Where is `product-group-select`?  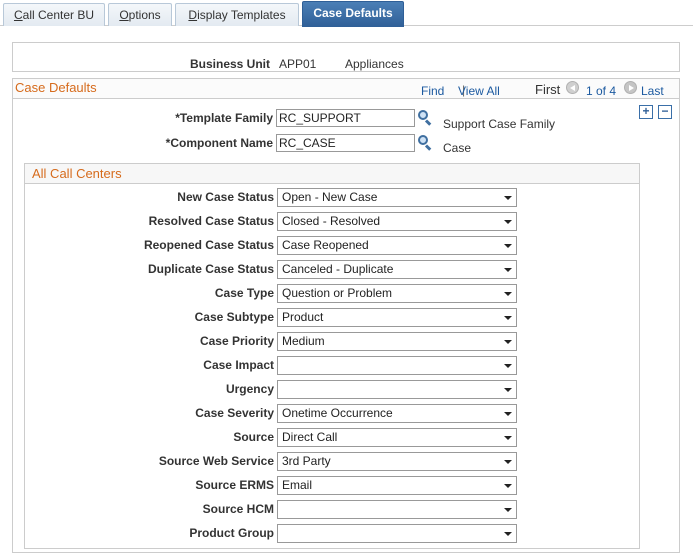
product-group-select is located at coordinates (397, 533).